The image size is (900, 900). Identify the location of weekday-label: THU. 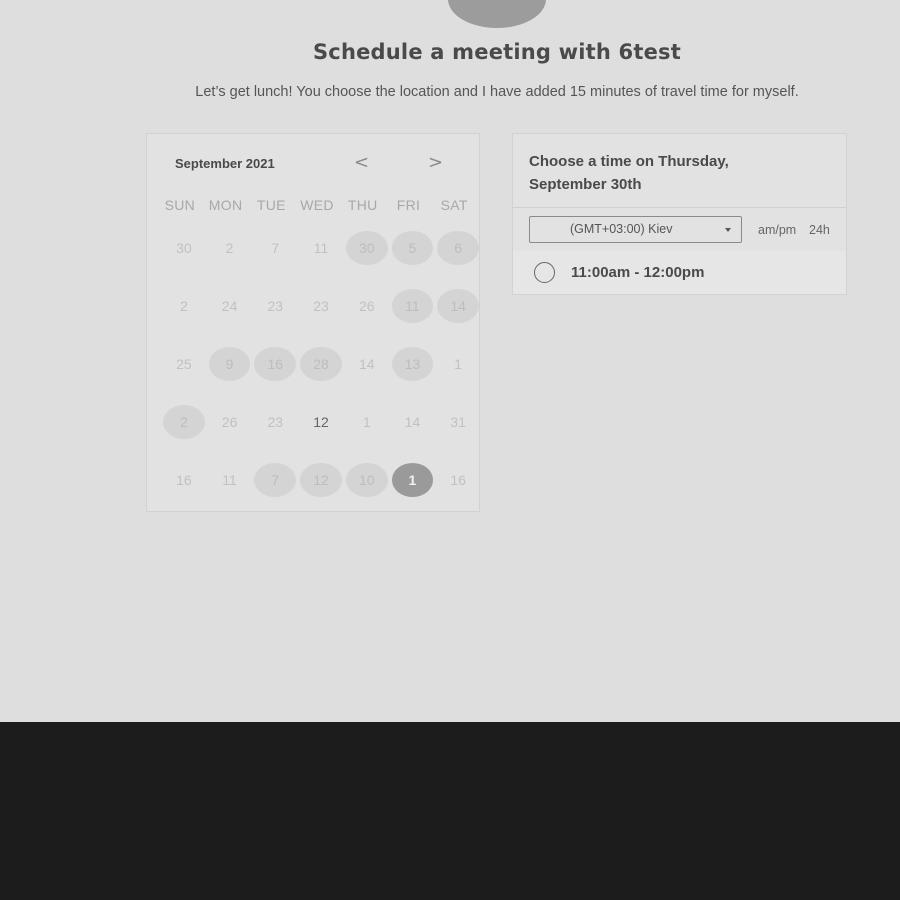
(362, 205).